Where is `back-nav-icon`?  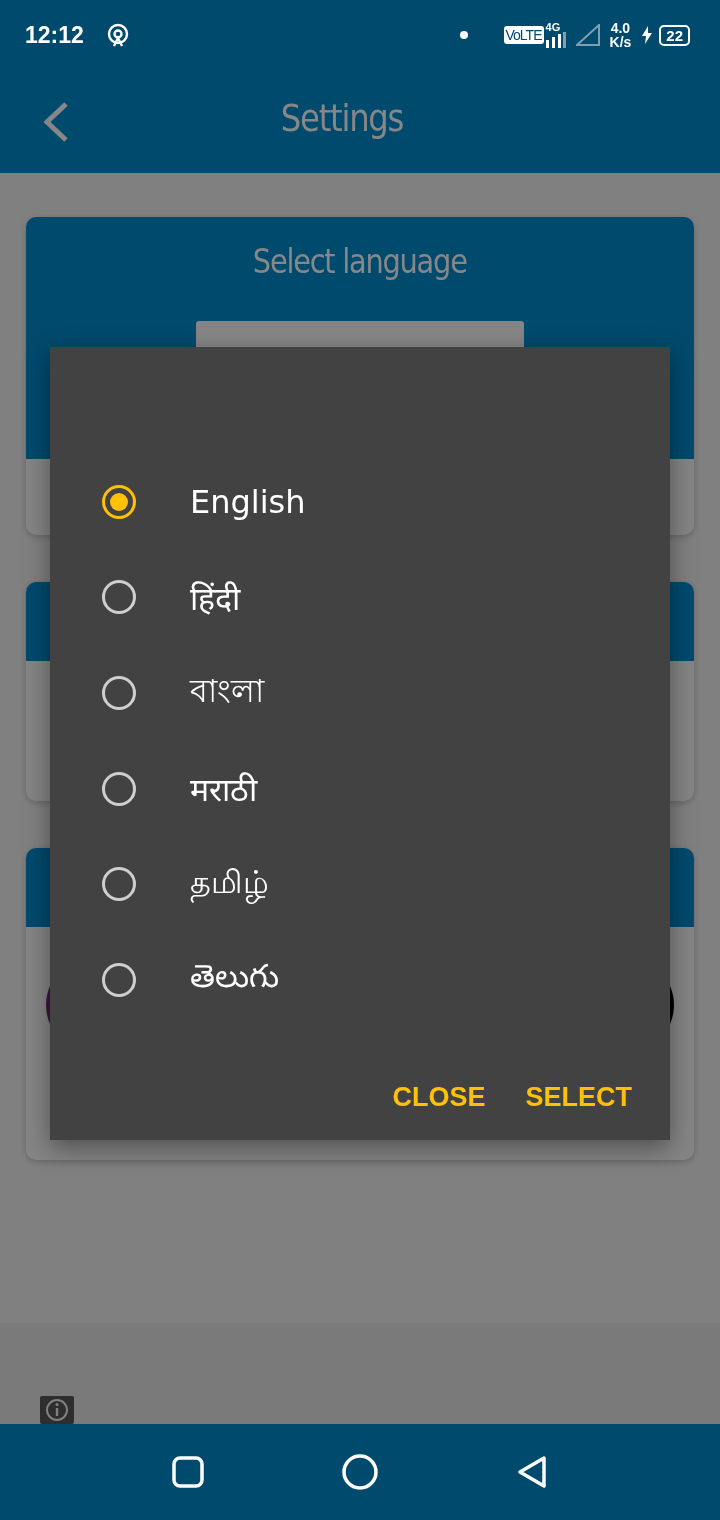
back-nav-icon is located at coordinates (532, 1472).